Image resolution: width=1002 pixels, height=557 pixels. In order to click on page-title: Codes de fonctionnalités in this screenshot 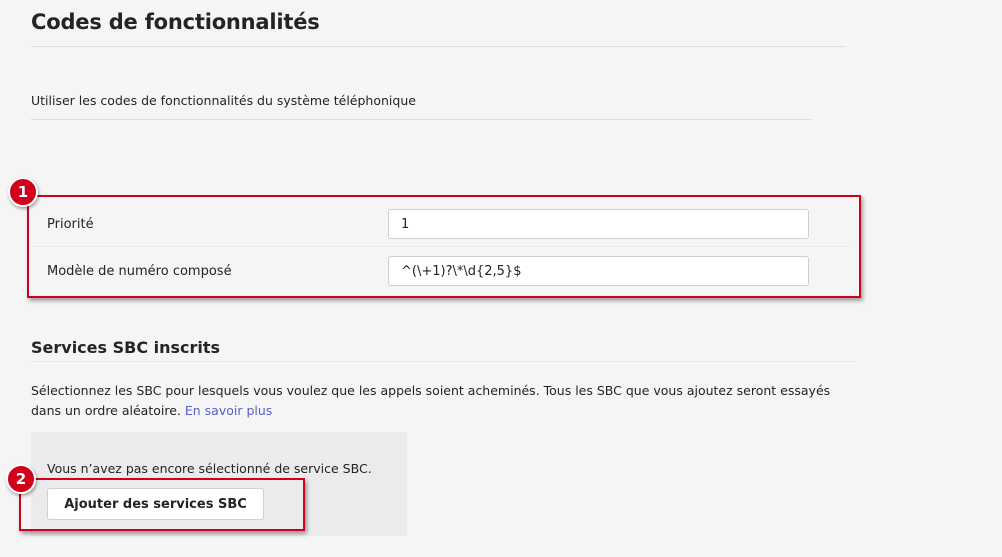, I will do `click(175, 22)`.